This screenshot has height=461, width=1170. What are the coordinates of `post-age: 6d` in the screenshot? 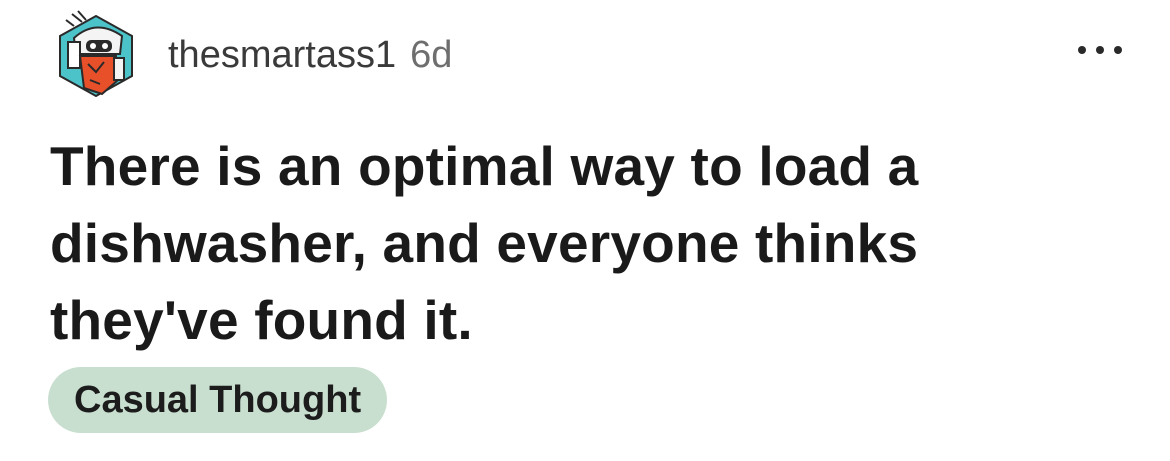 It's located at (431, 55).